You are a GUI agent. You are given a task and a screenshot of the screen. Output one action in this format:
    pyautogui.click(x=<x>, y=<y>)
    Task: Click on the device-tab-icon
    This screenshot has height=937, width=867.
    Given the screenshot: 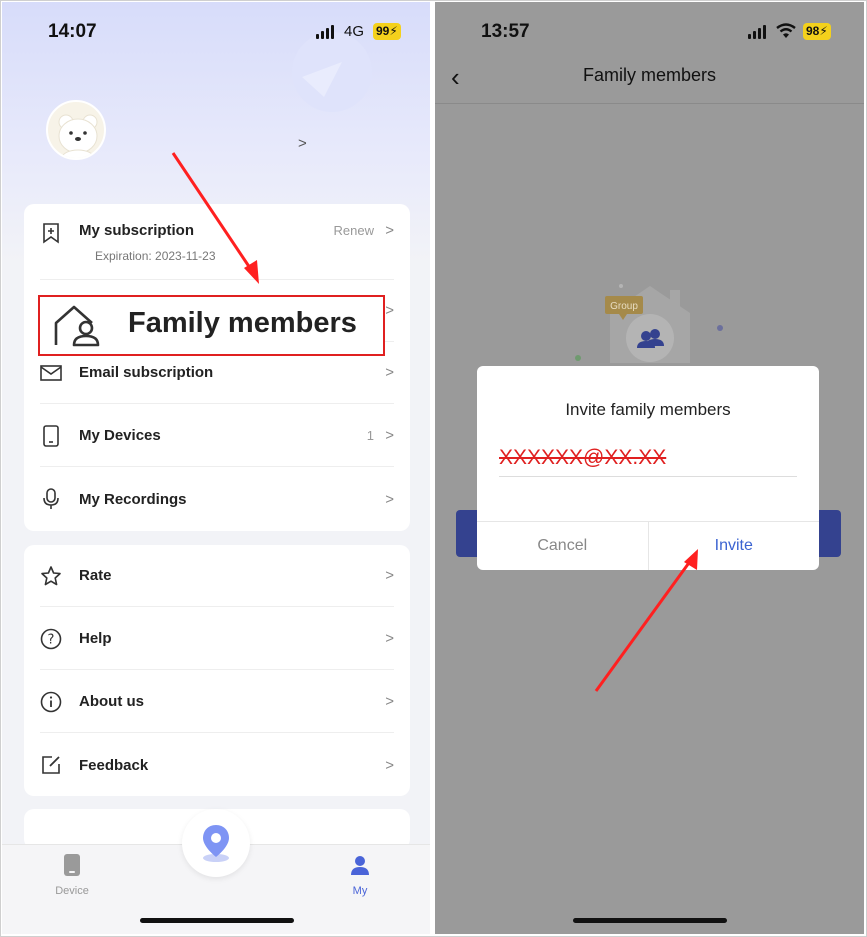 What is the action you would take?
    pyautogui.click(x=72, y=865)
    